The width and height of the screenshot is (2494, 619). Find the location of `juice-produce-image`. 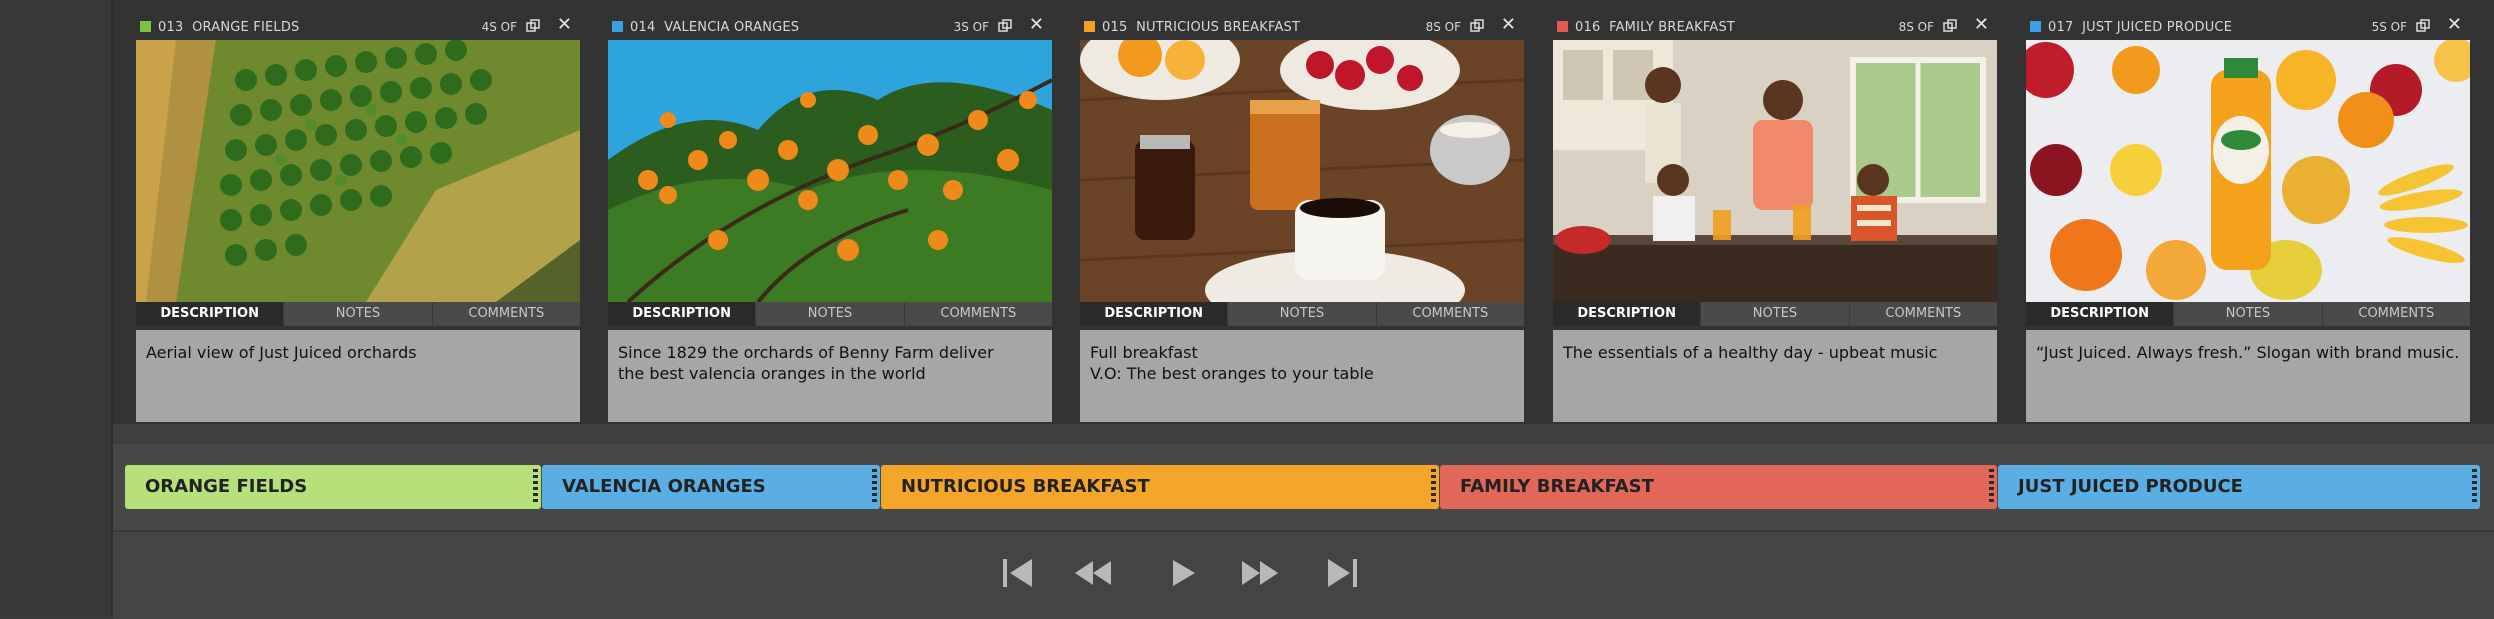

juice-produce-image is located at coordinates (2248, 171).